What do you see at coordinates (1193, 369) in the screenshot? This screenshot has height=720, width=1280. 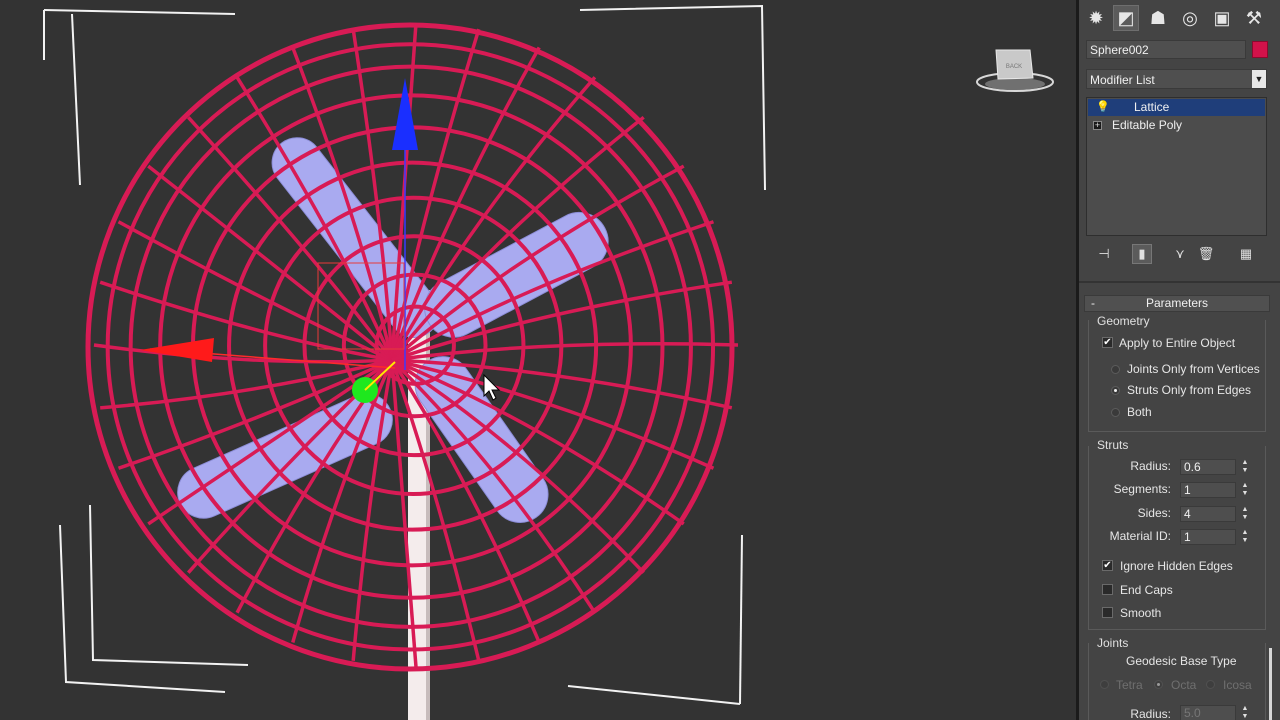 I see `joints-only-label: Joints Only from Vertices` at bounding box center [1193, 369].